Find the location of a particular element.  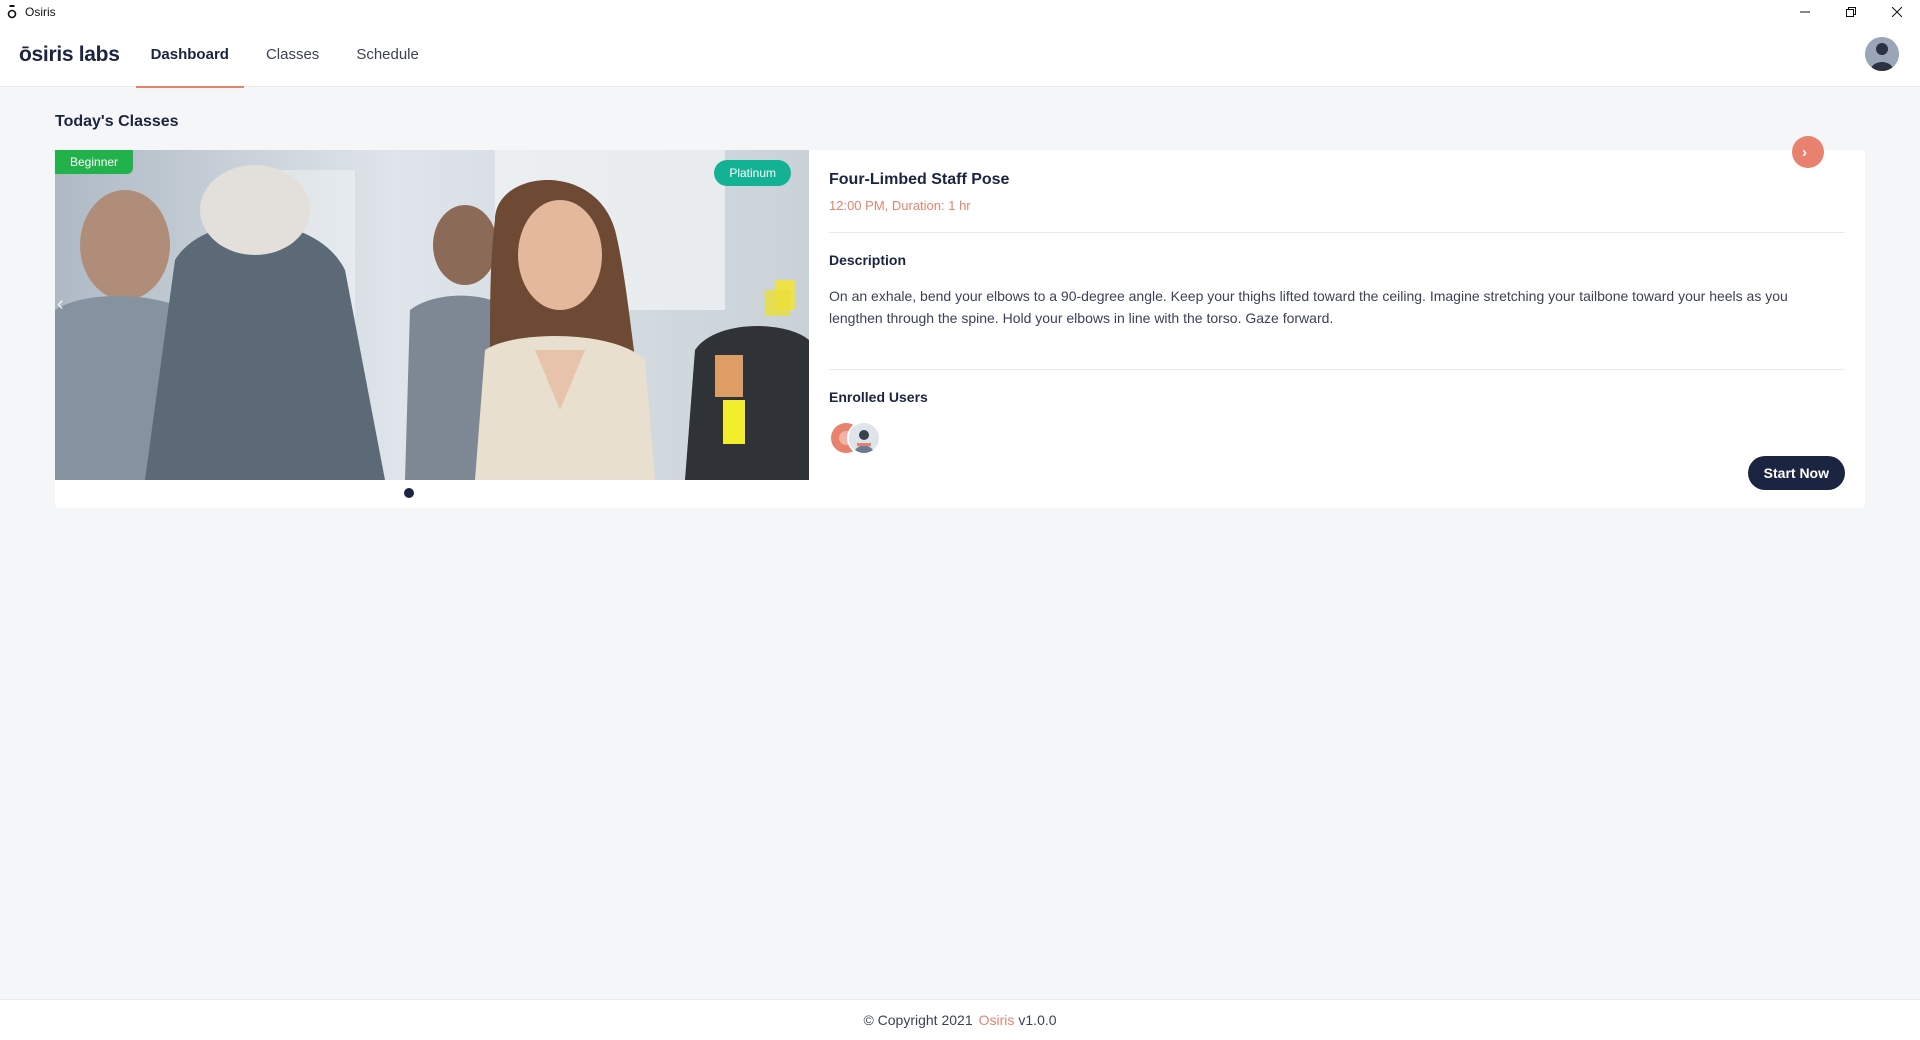

restore-icon is located at coordinates (1851, 11).